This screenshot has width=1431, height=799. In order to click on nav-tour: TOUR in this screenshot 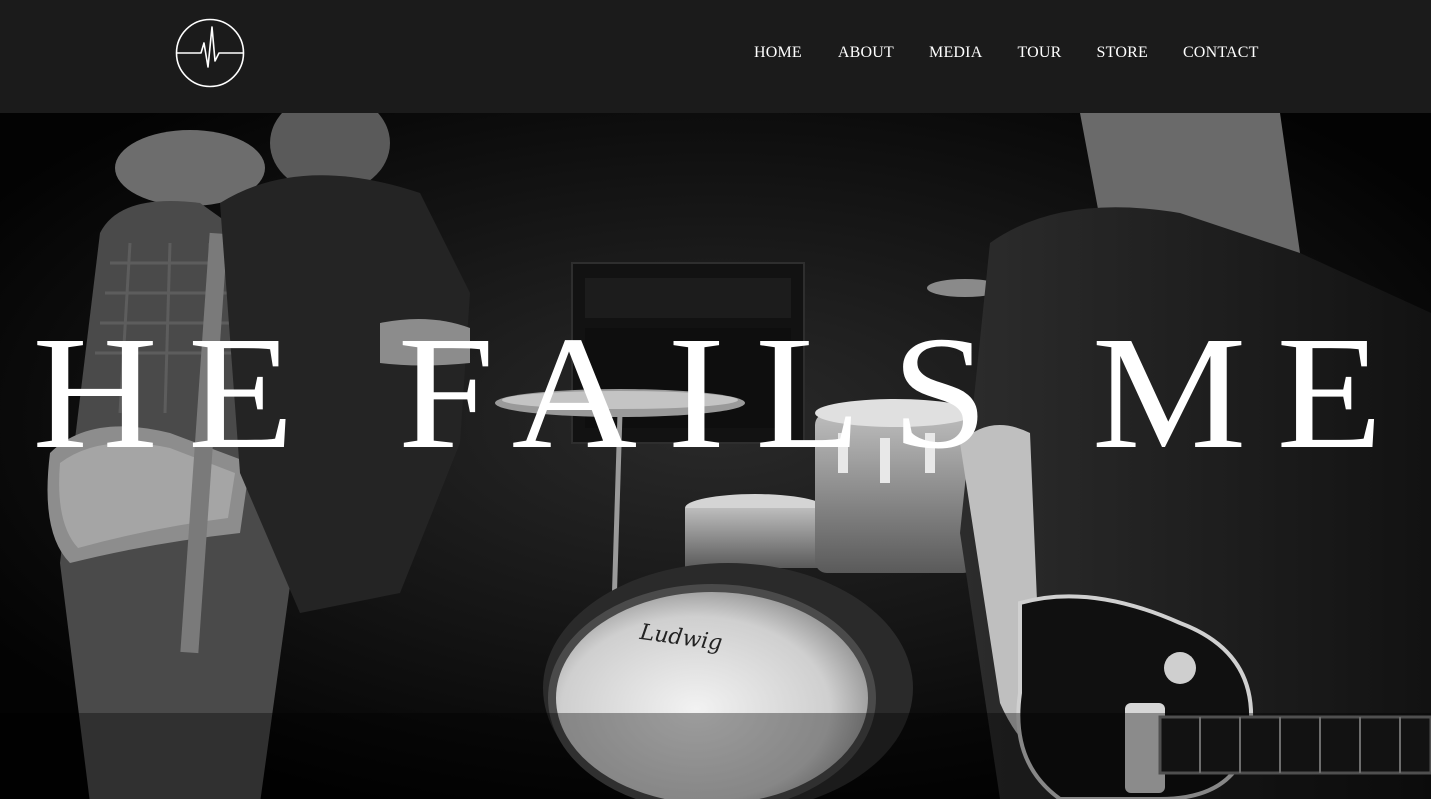, I will do `click(1039, 53)`.